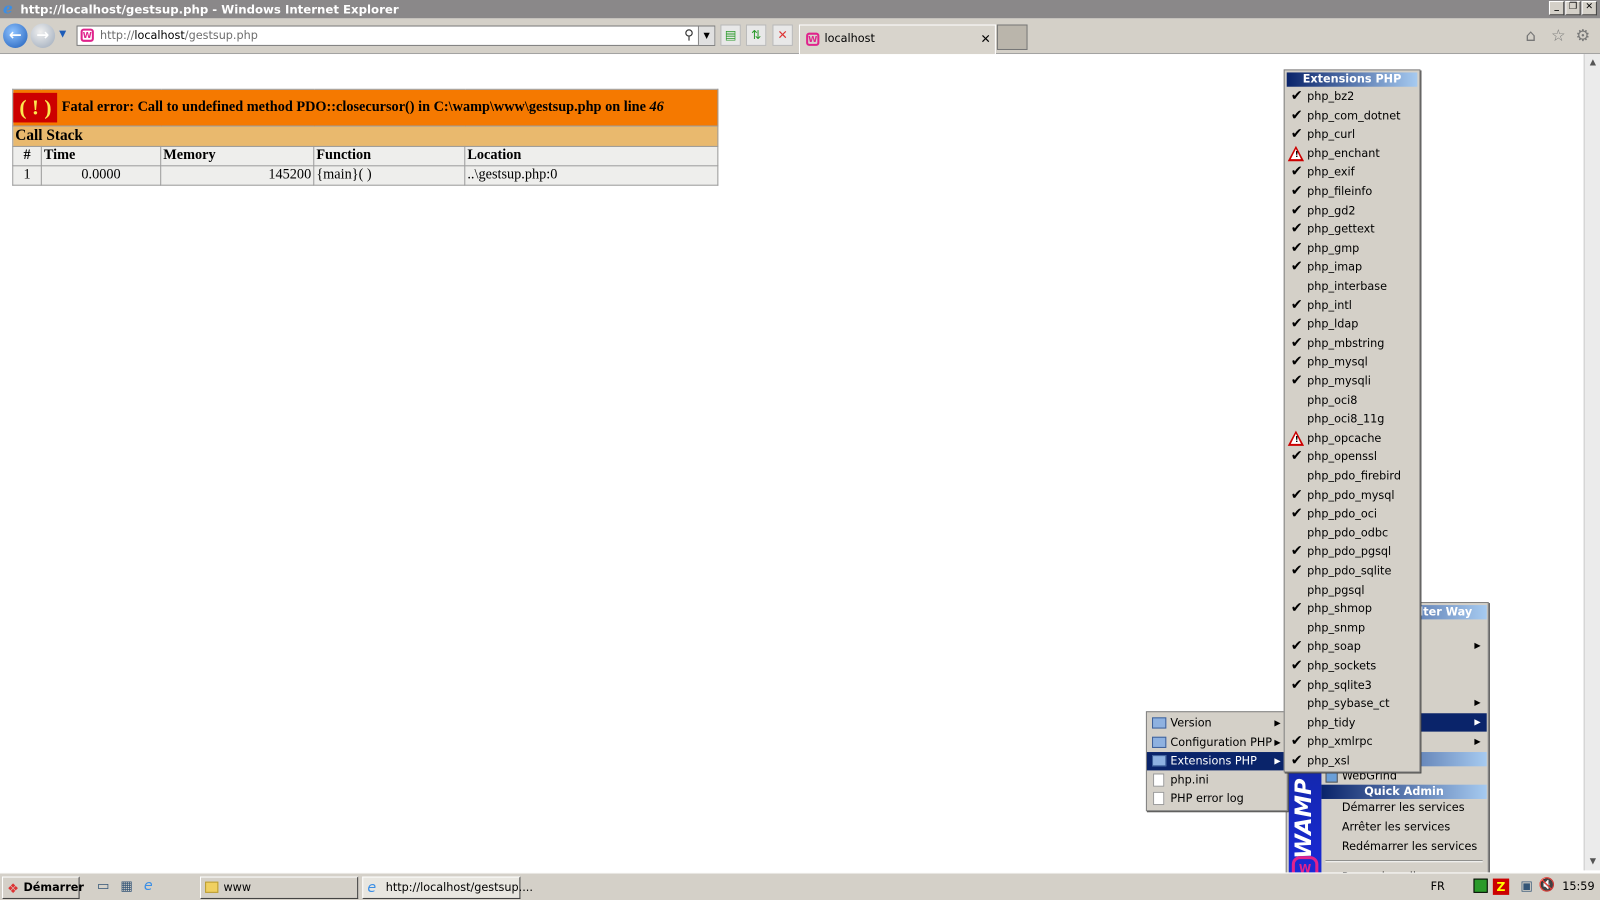  I want to click on start-services-item: Démarrer les services, so click(1403, 808).